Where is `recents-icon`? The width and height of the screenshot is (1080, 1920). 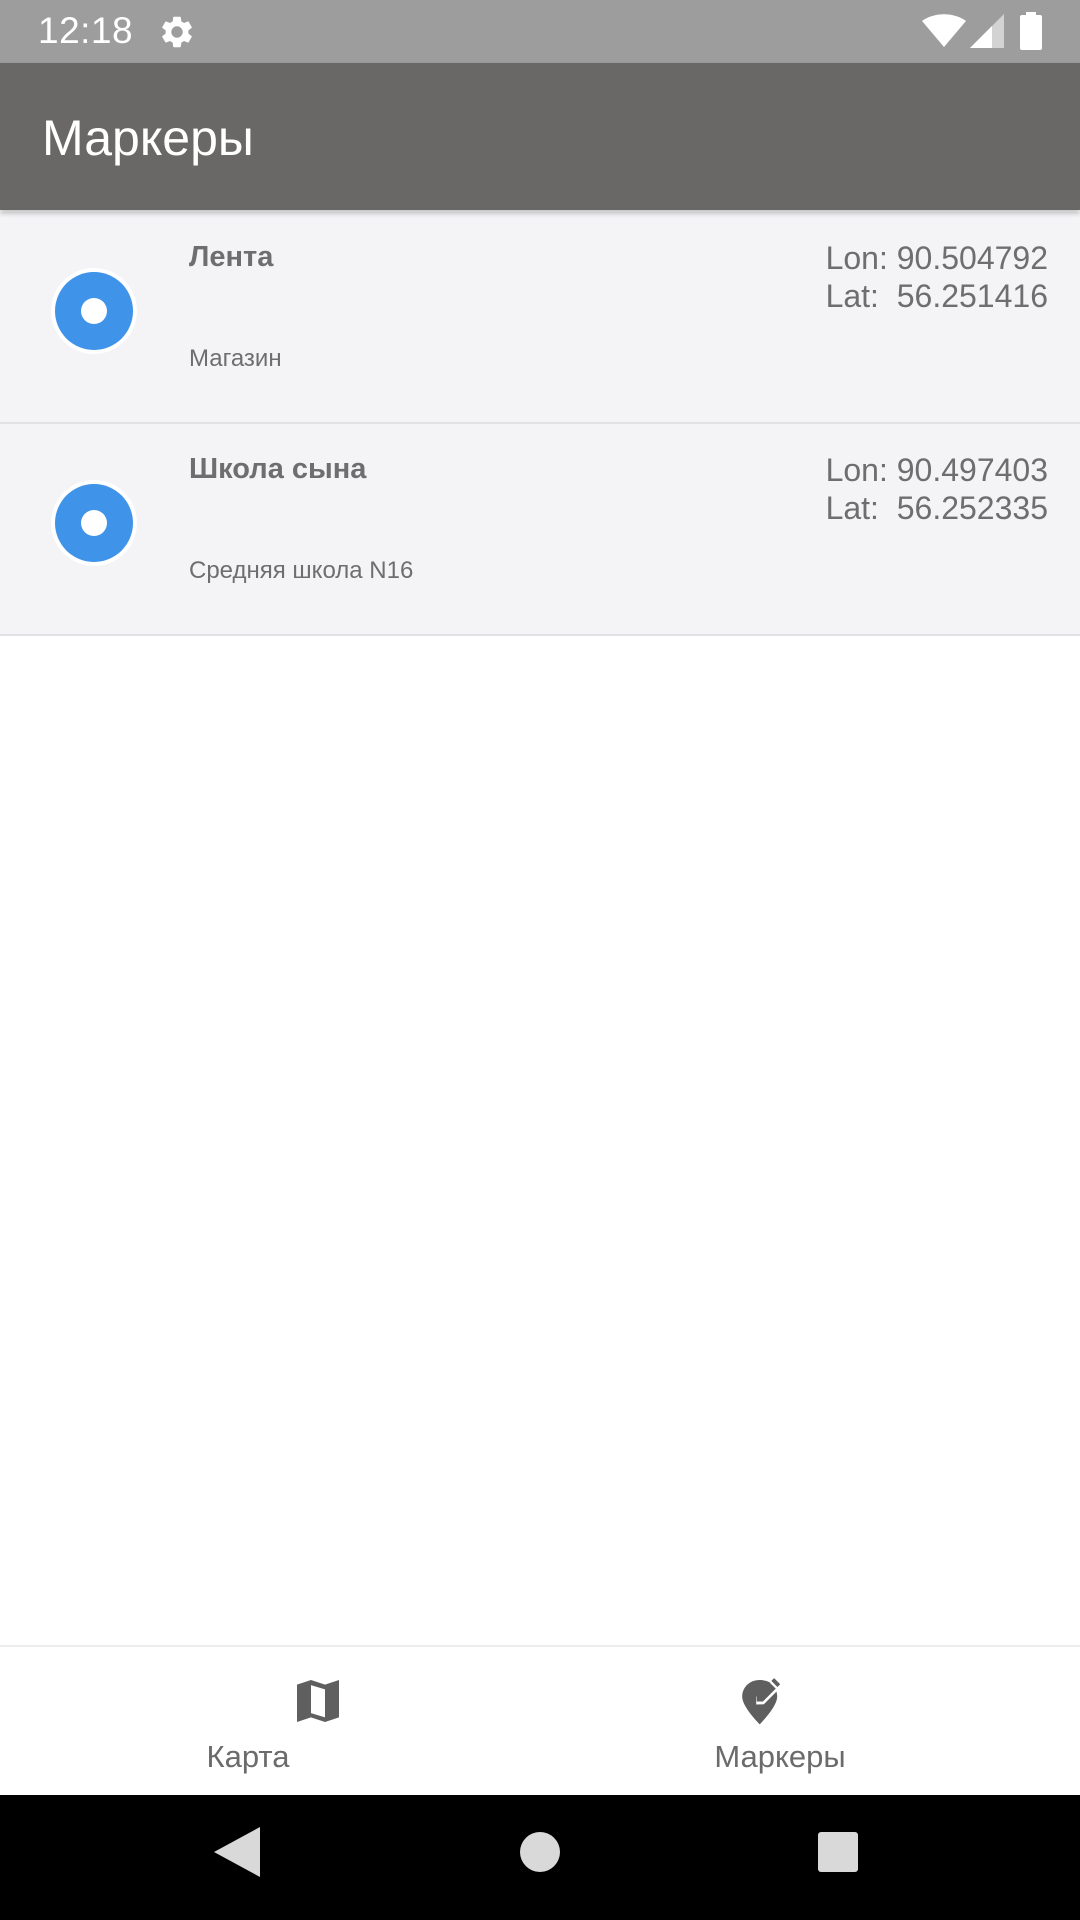 recents-icon is located at coordinates (838, 1852).